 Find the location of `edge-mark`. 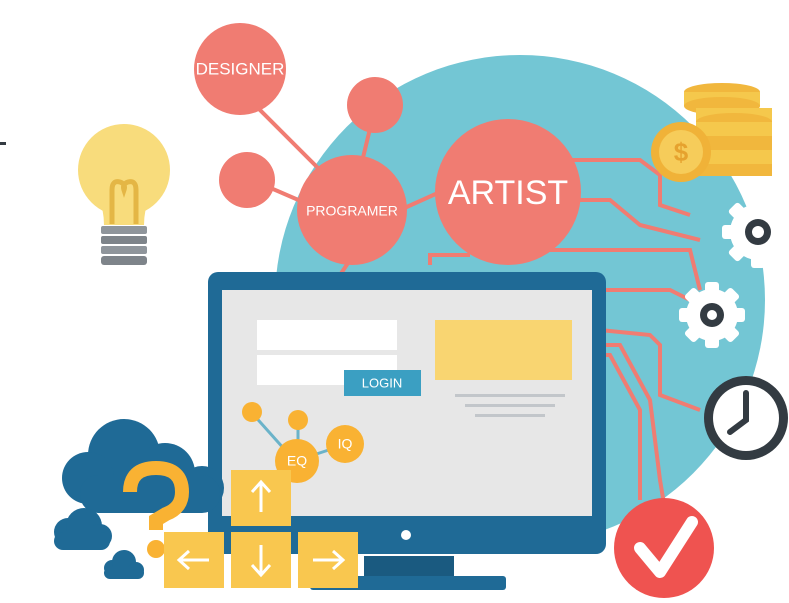

edge-mark is located at coordinates (3, 143).